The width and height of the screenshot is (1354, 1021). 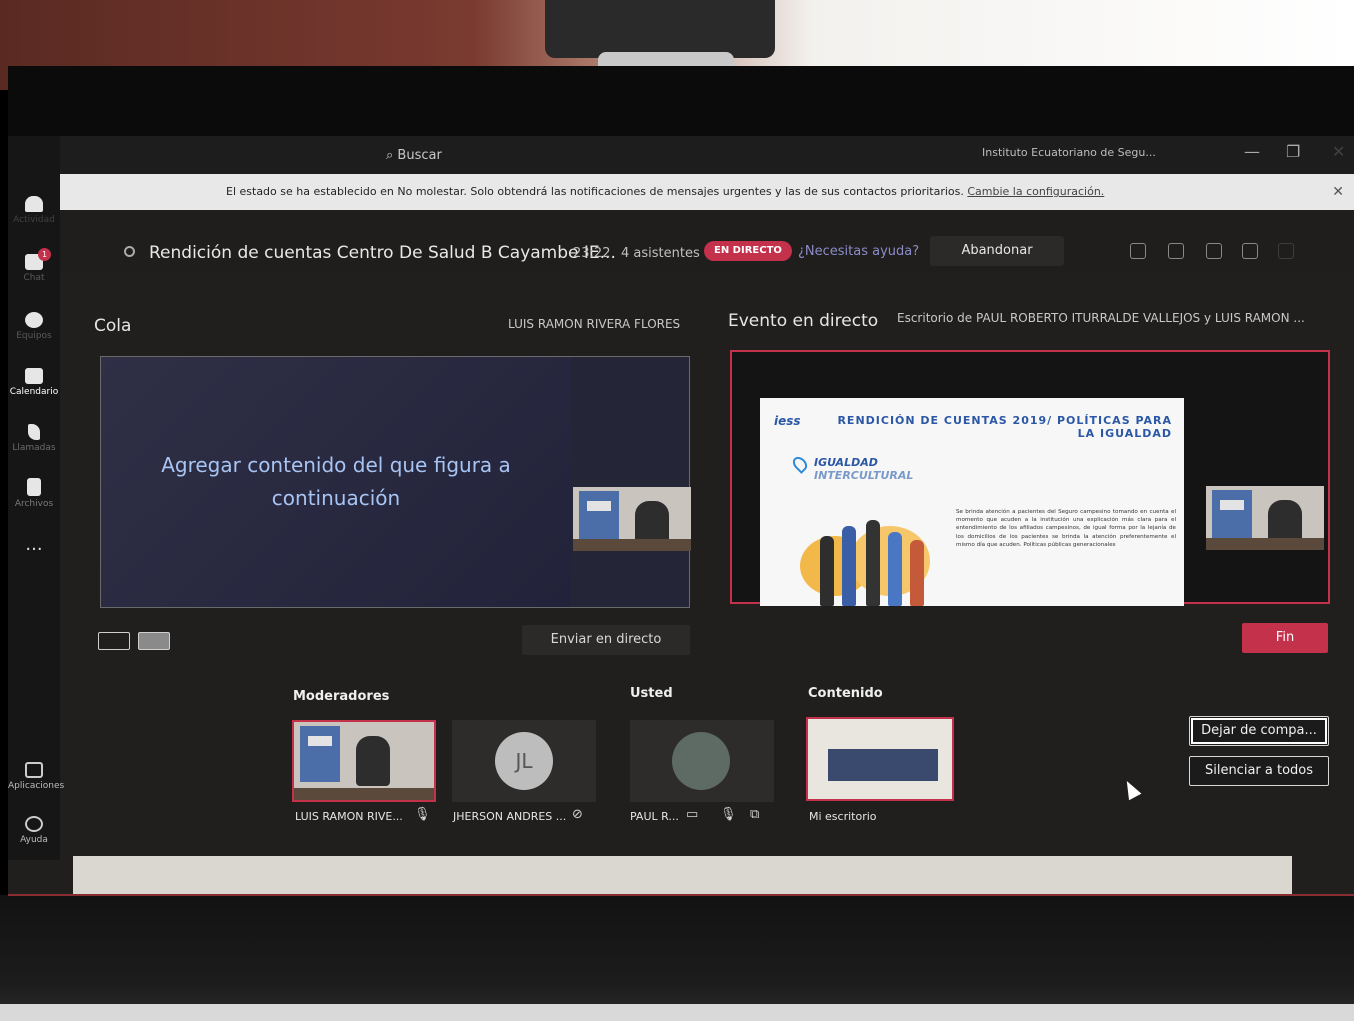 What do you see at coordinates (373, 761) in the screenshot?
I see `presenter-figure` at bounding box center [373, 761].